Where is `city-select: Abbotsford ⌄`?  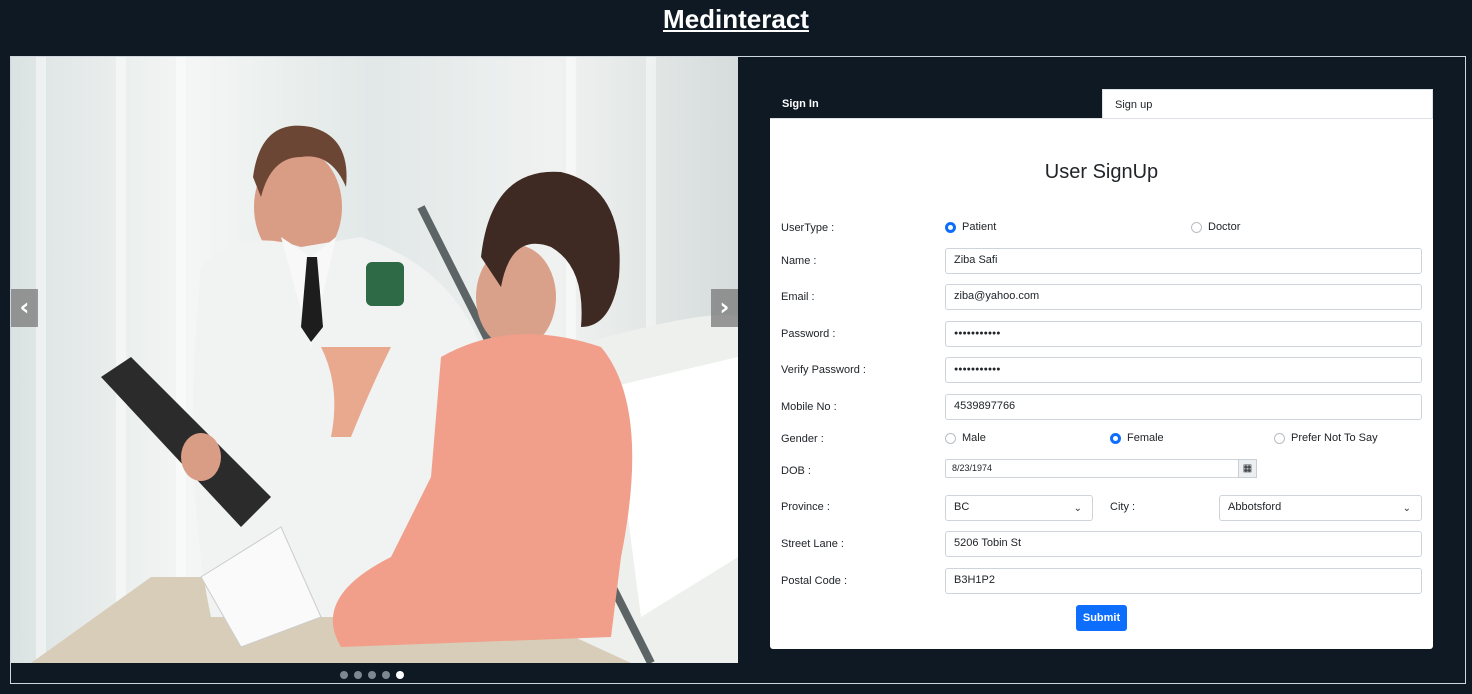
city-select: Abbotsford ⌄ is located at coordinates (1320, 508).